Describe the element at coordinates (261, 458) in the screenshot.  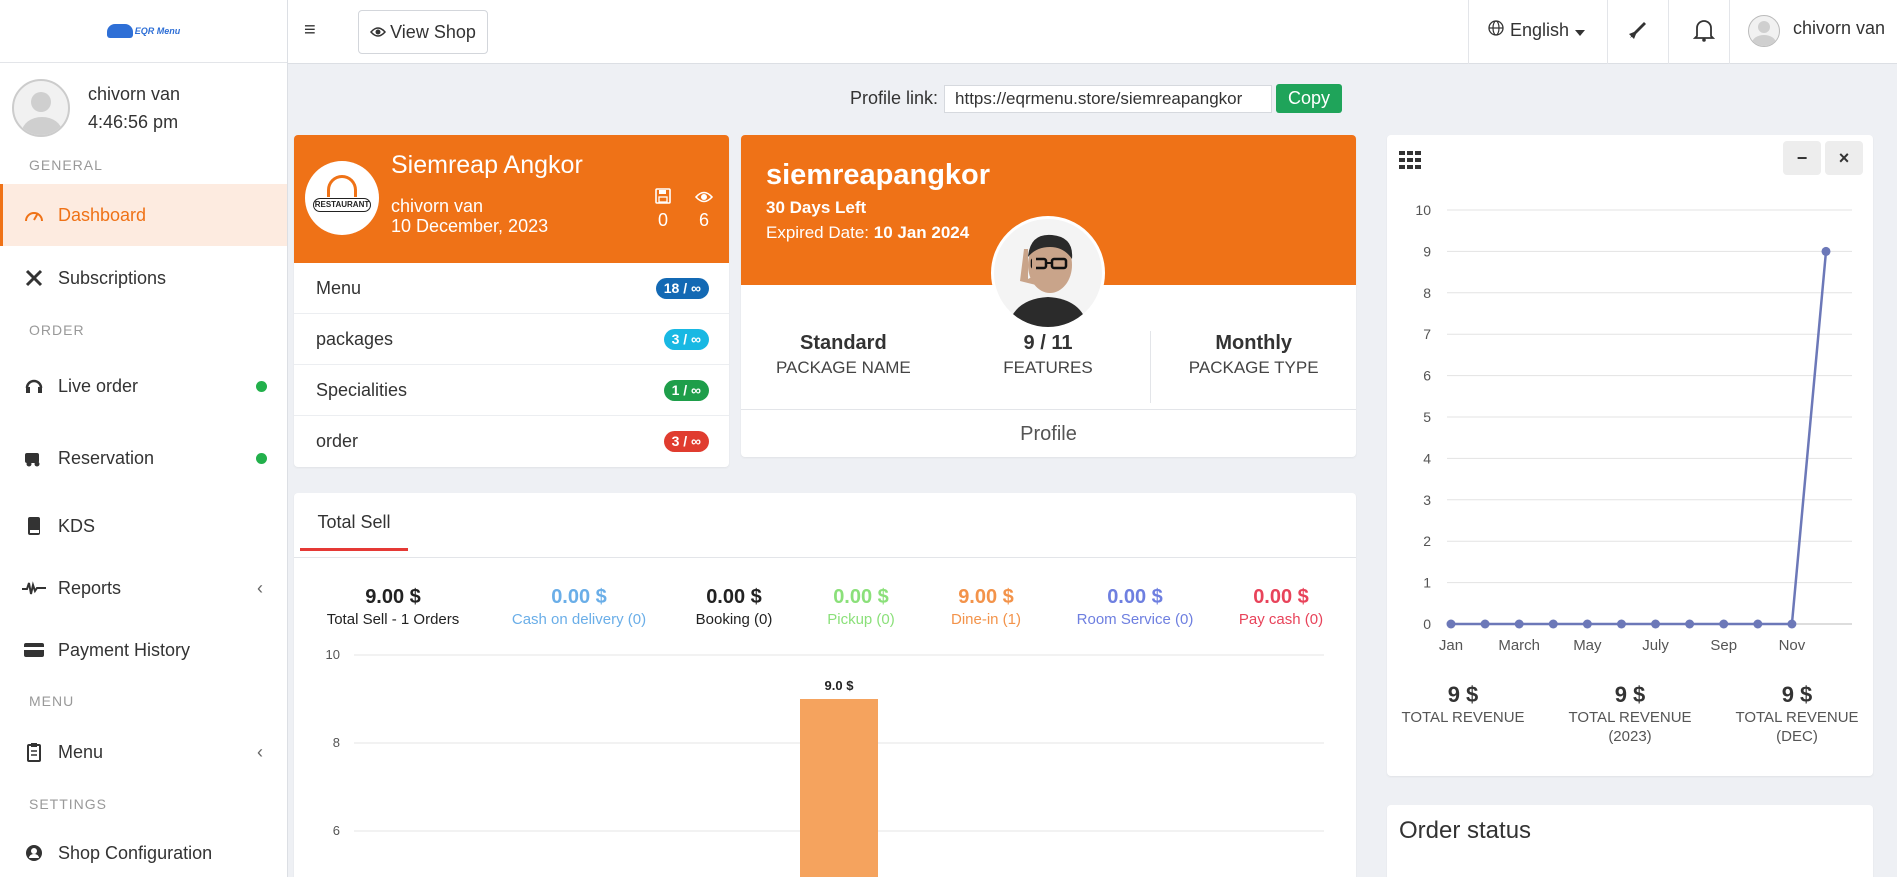
I see `reservation-status-dot` at that location.